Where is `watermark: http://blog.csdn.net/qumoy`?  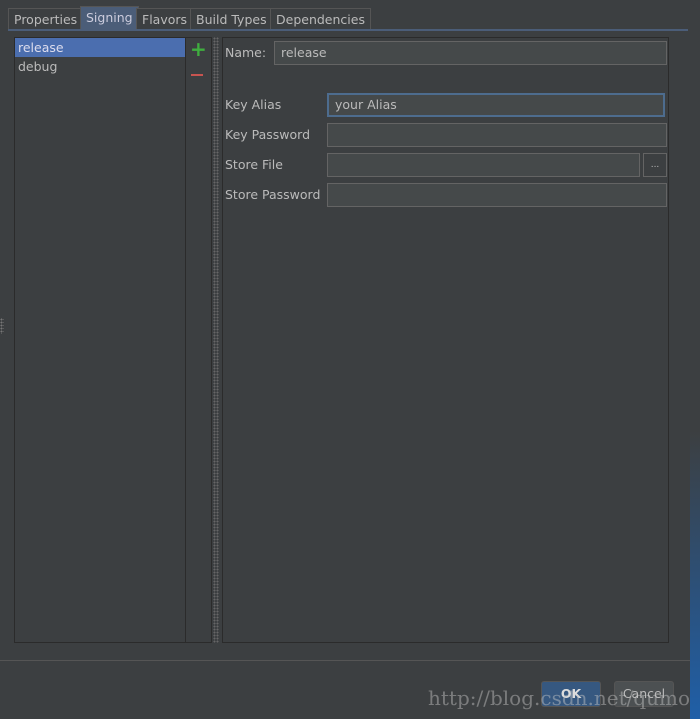 watermark: http://blog.csdn.net/qumoy is located at coordinates (564, 698).